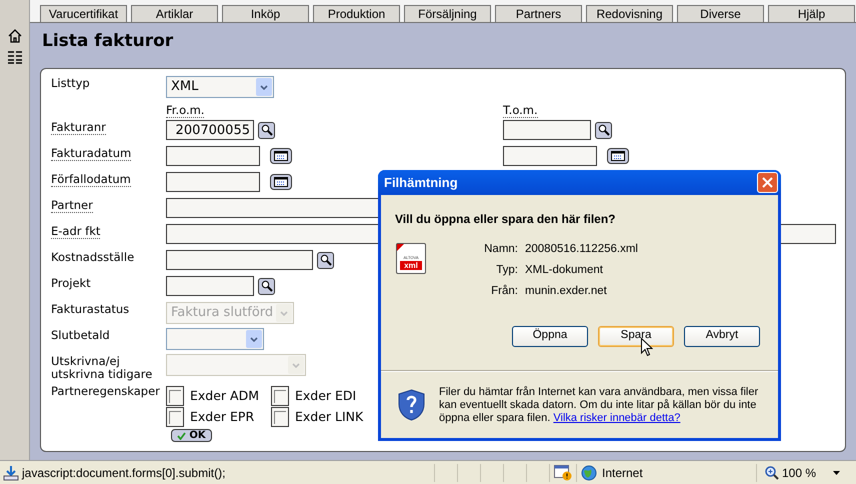 The image size is (856, 484). Describe the element at coordinates (78, 127) in the screenshot. I see `field-label: Fakturanr` at that location.